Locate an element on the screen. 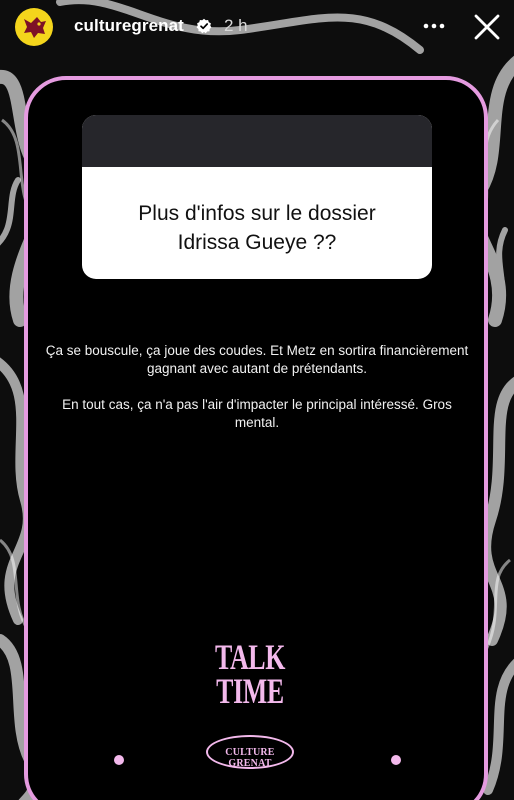  culture-grenat-badge: CULTURE GRENAT is located at coordinates (250, 752).